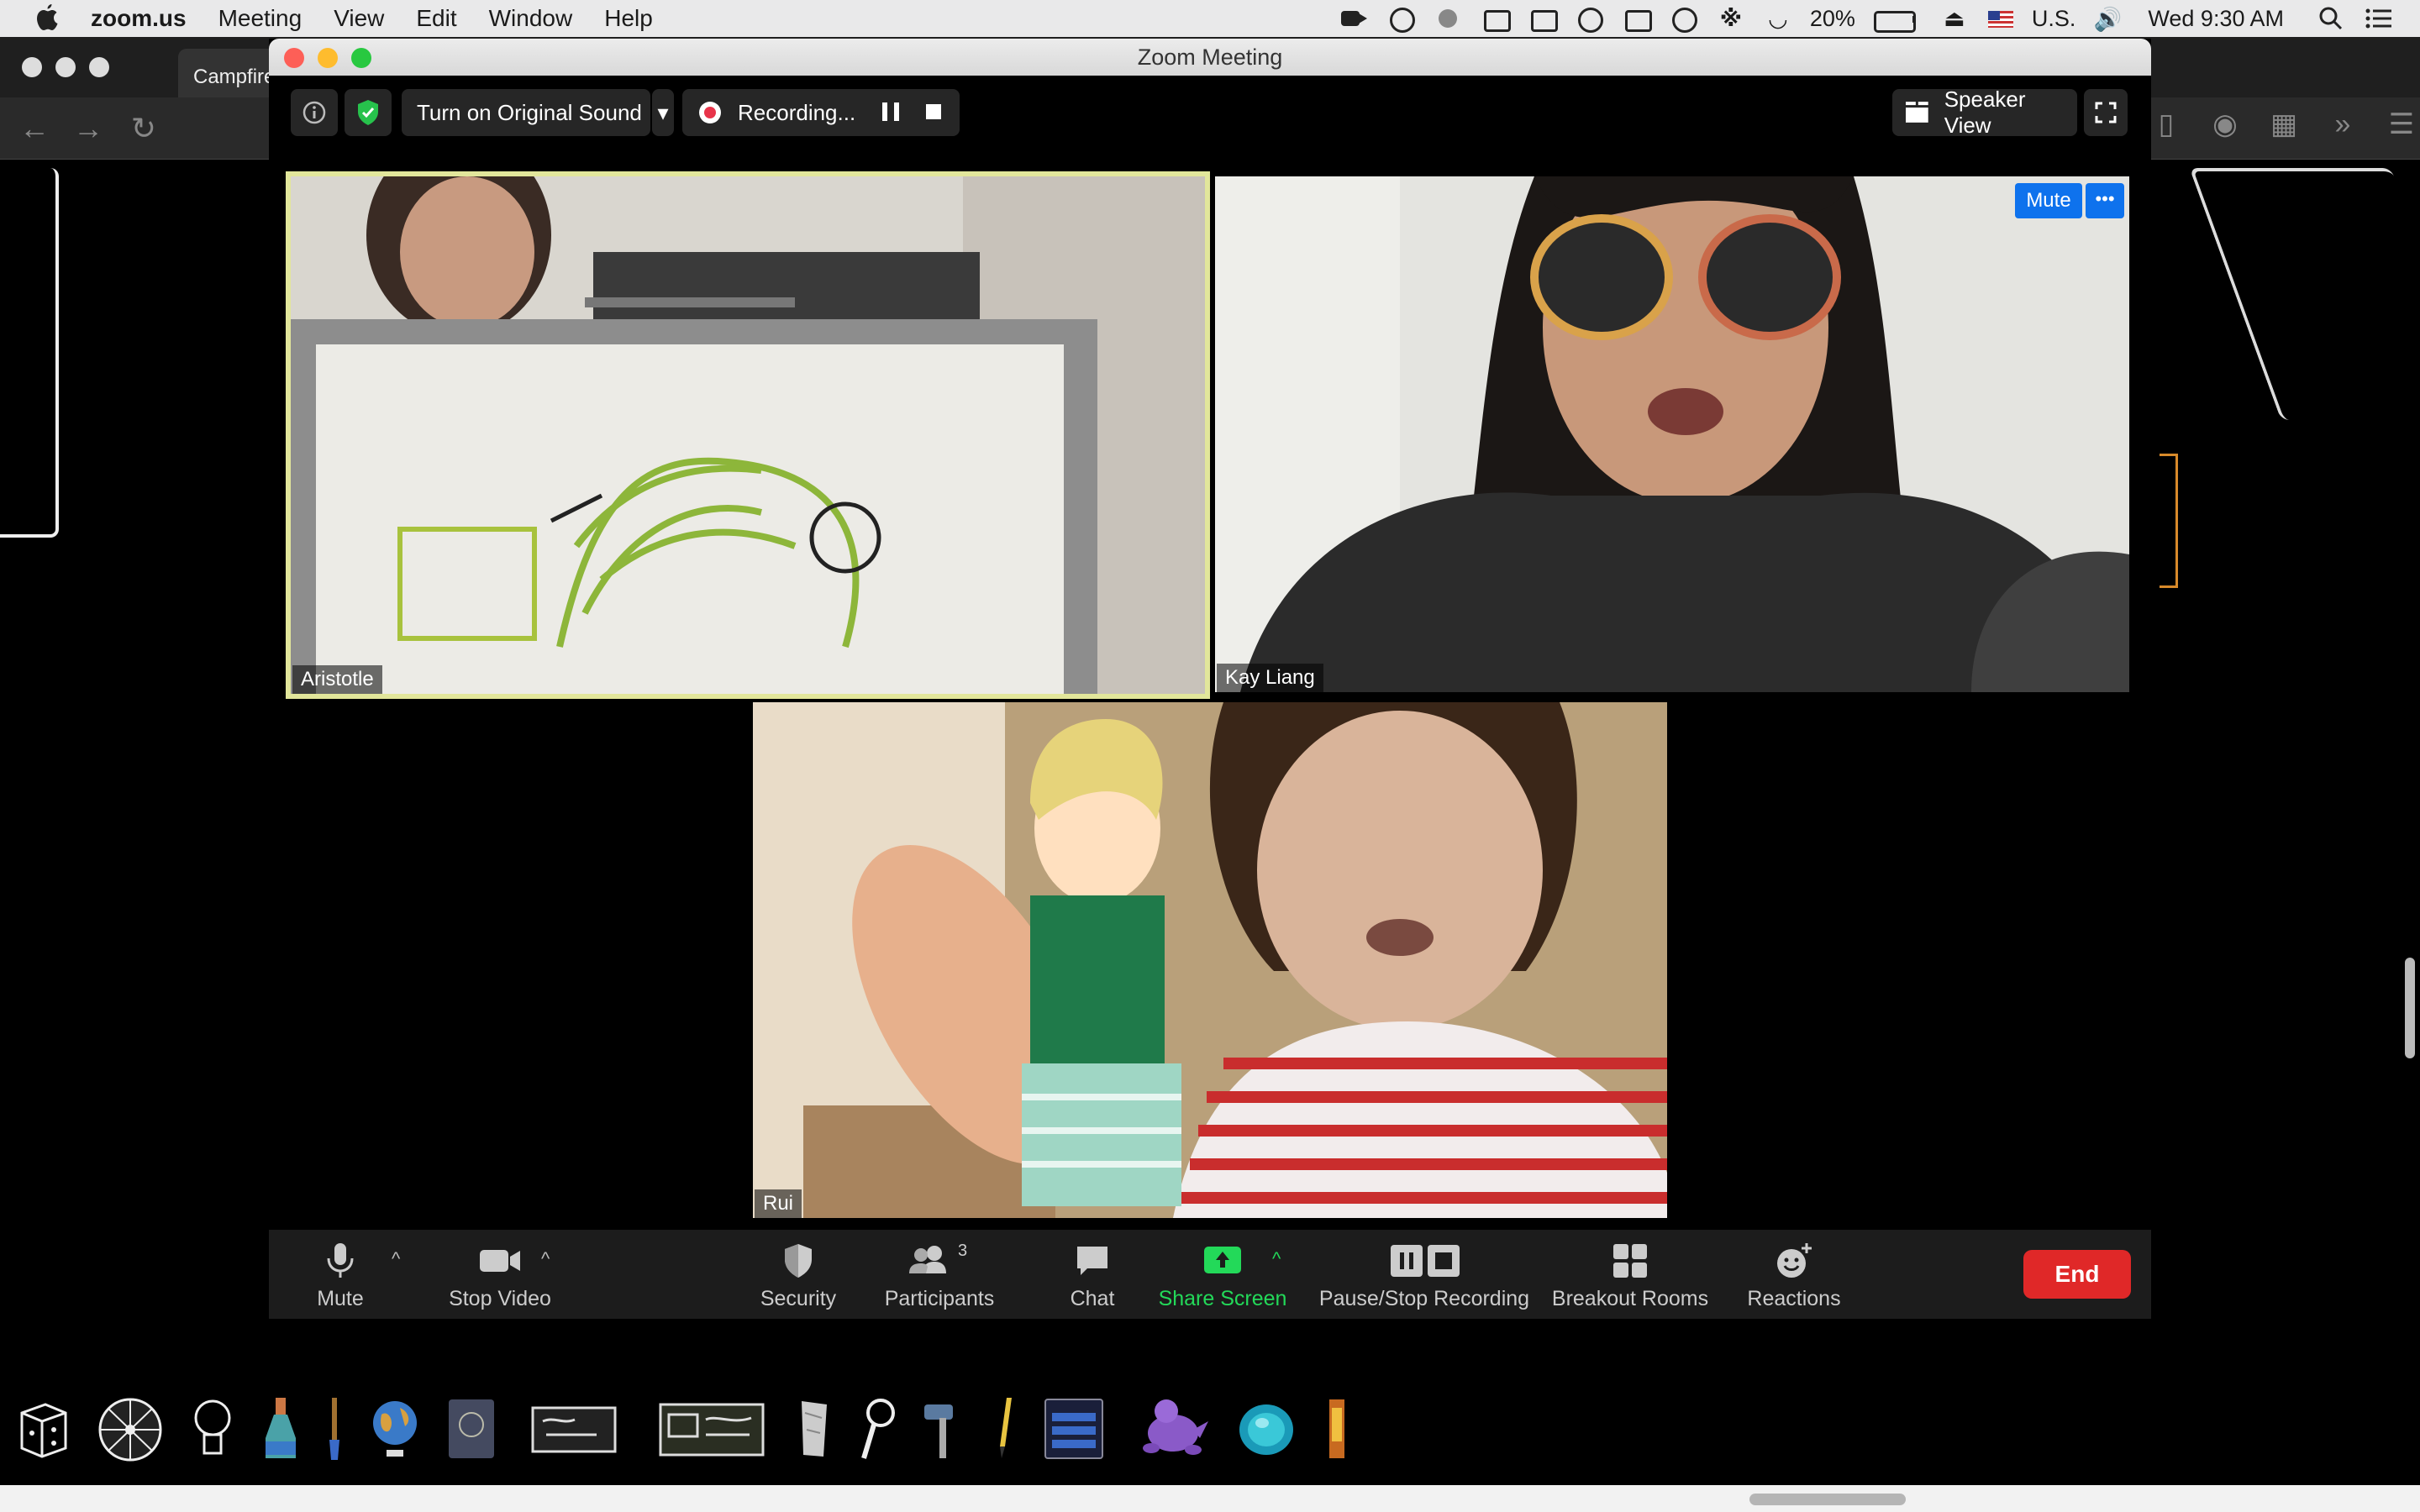  I want to click on original-sound-dropdown-icon: ▾, so click(663, 112).